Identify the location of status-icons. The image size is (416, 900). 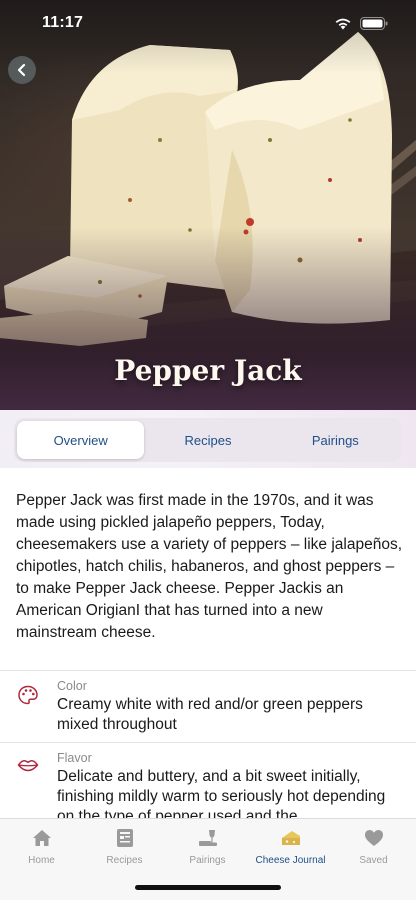
(361, 23).